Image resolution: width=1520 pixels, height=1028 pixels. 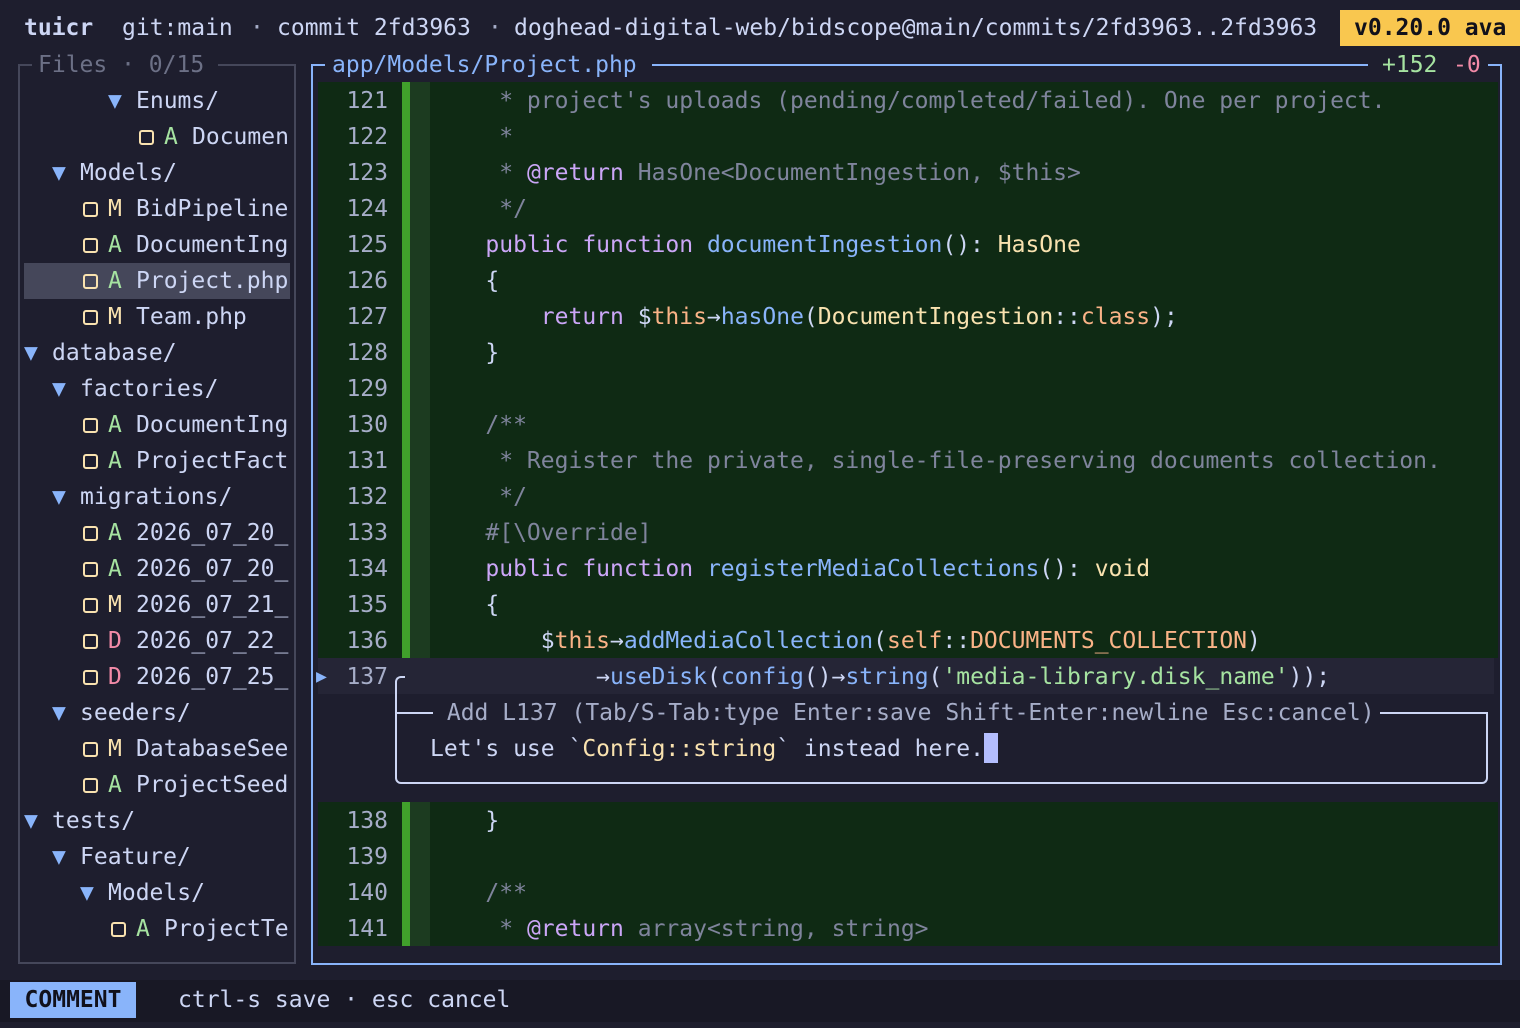 What do you see at coordinates (364, 245) in the screenshot?
I see `line-number: 125` at bounding box center [364, 245].